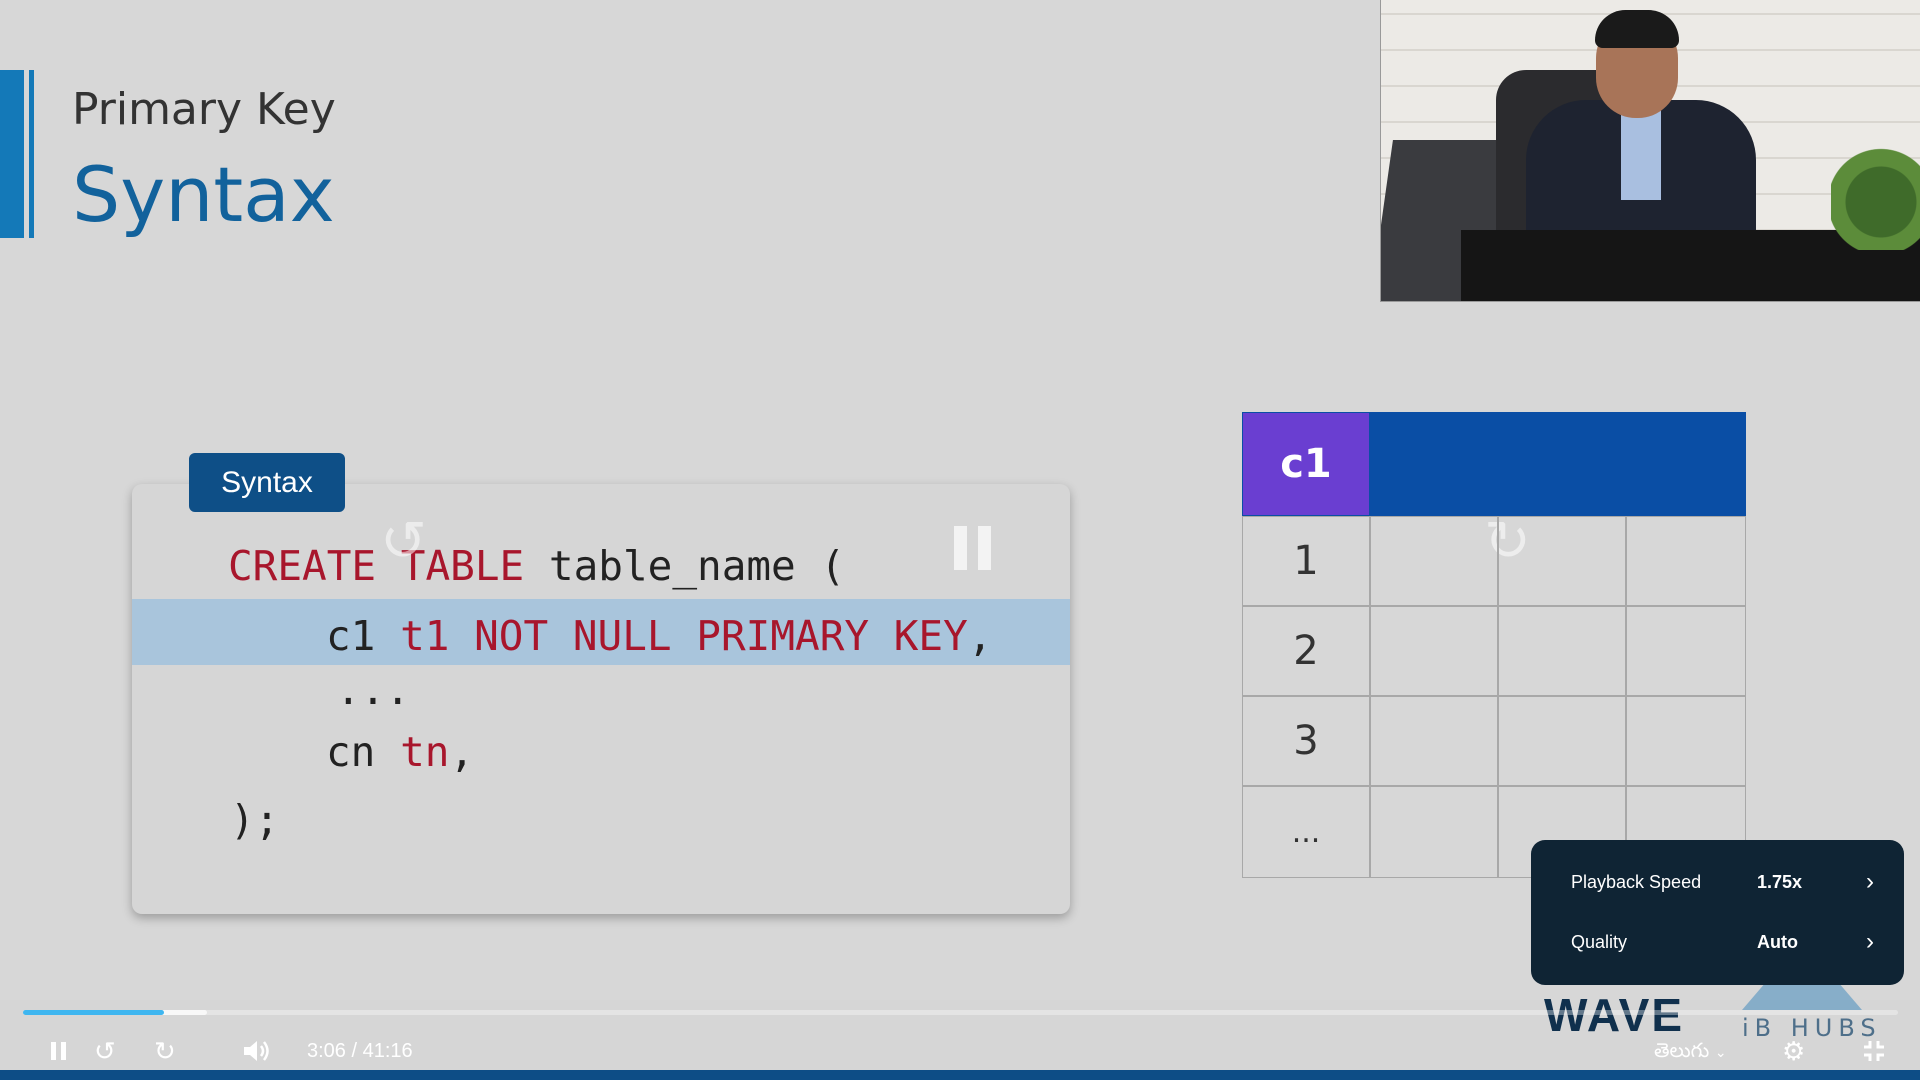 The image size is (1920, 1080). Describe the element at coordinates (659, 636) in the screenshot. I see `code-line-2: c1 t1 NOT NULL PRIMARY KEY,` at that location.